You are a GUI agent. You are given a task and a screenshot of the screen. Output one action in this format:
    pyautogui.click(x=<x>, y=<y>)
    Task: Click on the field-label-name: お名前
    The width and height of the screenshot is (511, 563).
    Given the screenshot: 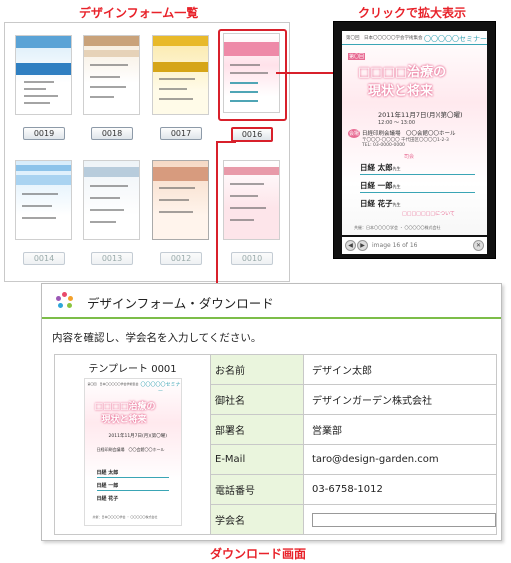 What is the action you would take?
    pyautogui.click(x=257, y=369)
    